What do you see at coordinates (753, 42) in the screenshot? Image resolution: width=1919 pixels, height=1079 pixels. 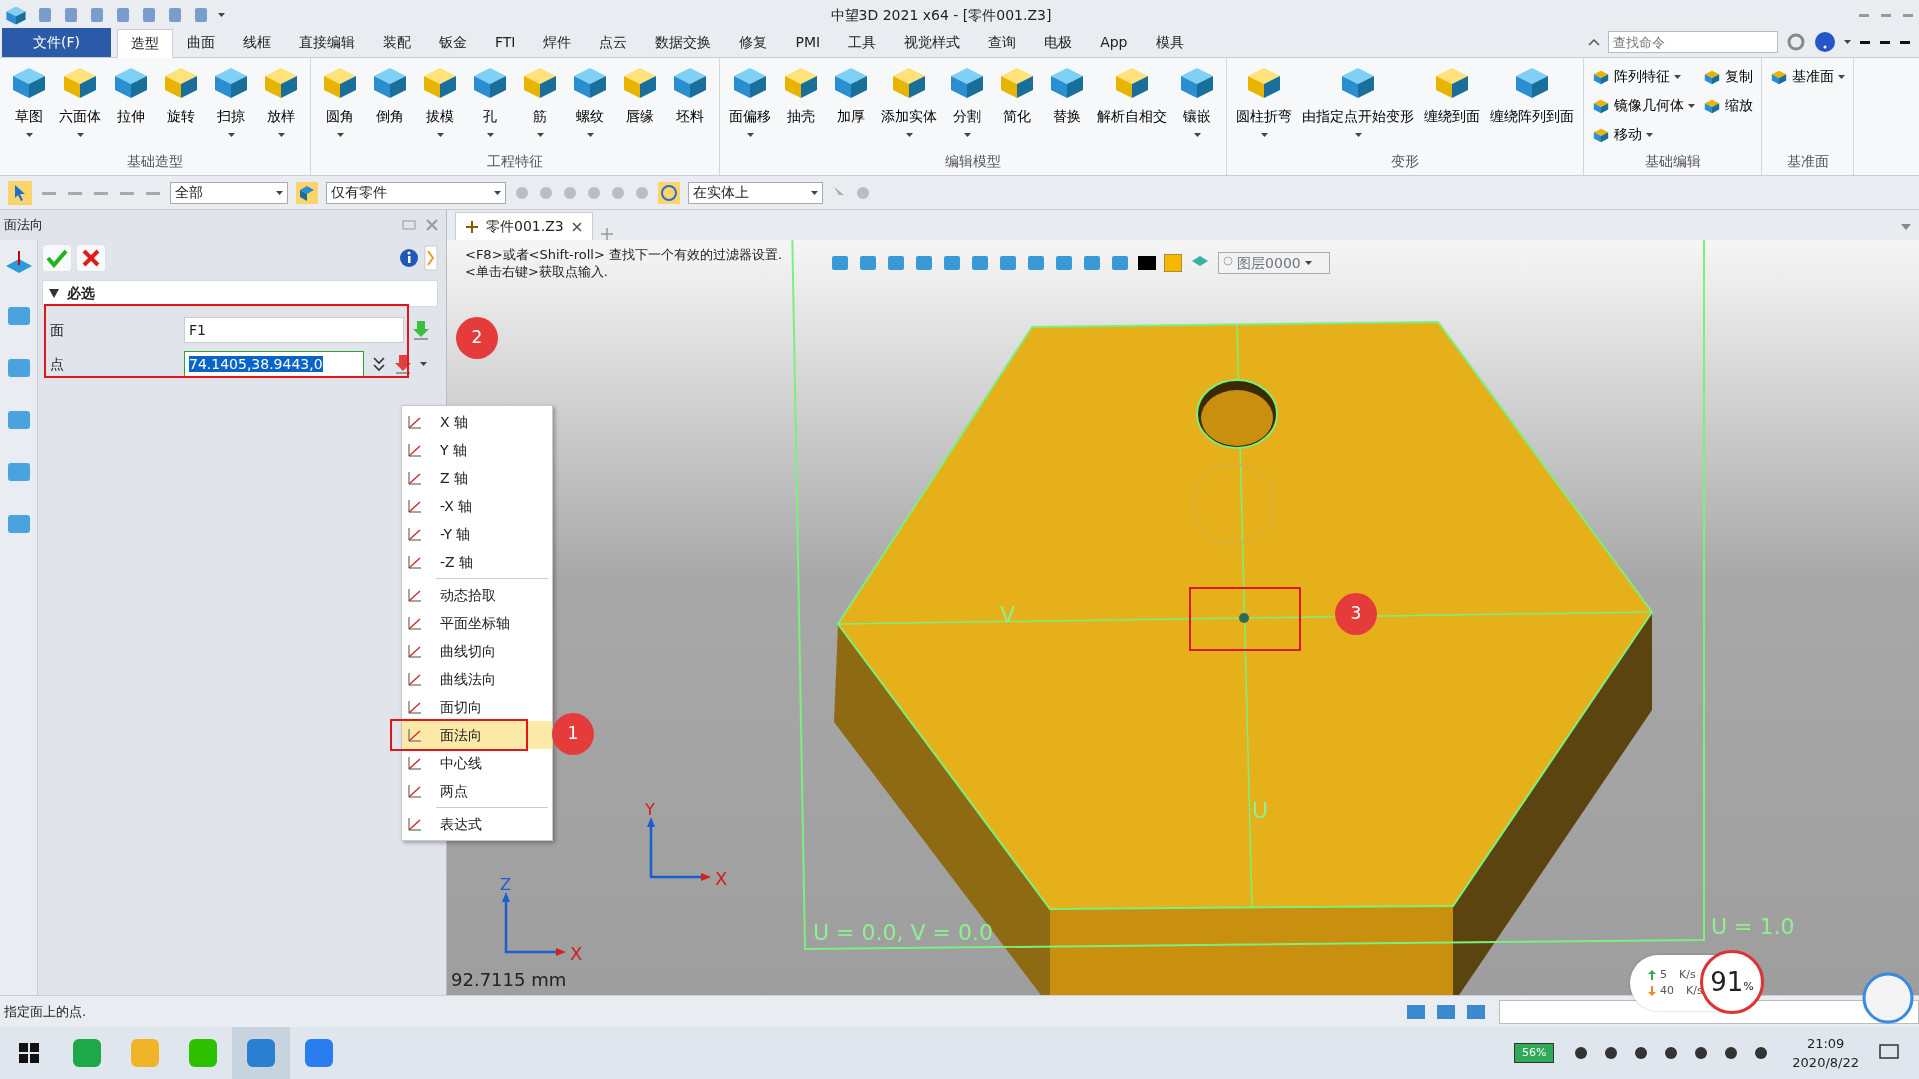 I see `menu-tab: 修复` at bounding box center [753, 42].